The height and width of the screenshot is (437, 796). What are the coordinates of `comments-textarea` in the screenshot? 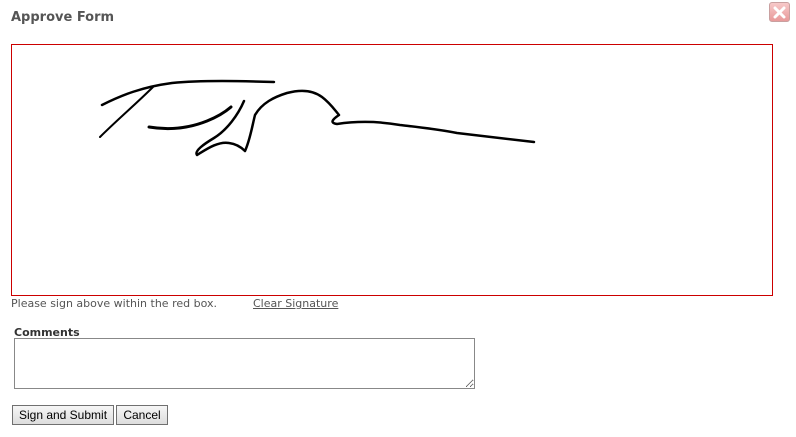 It's located at (244, 363).